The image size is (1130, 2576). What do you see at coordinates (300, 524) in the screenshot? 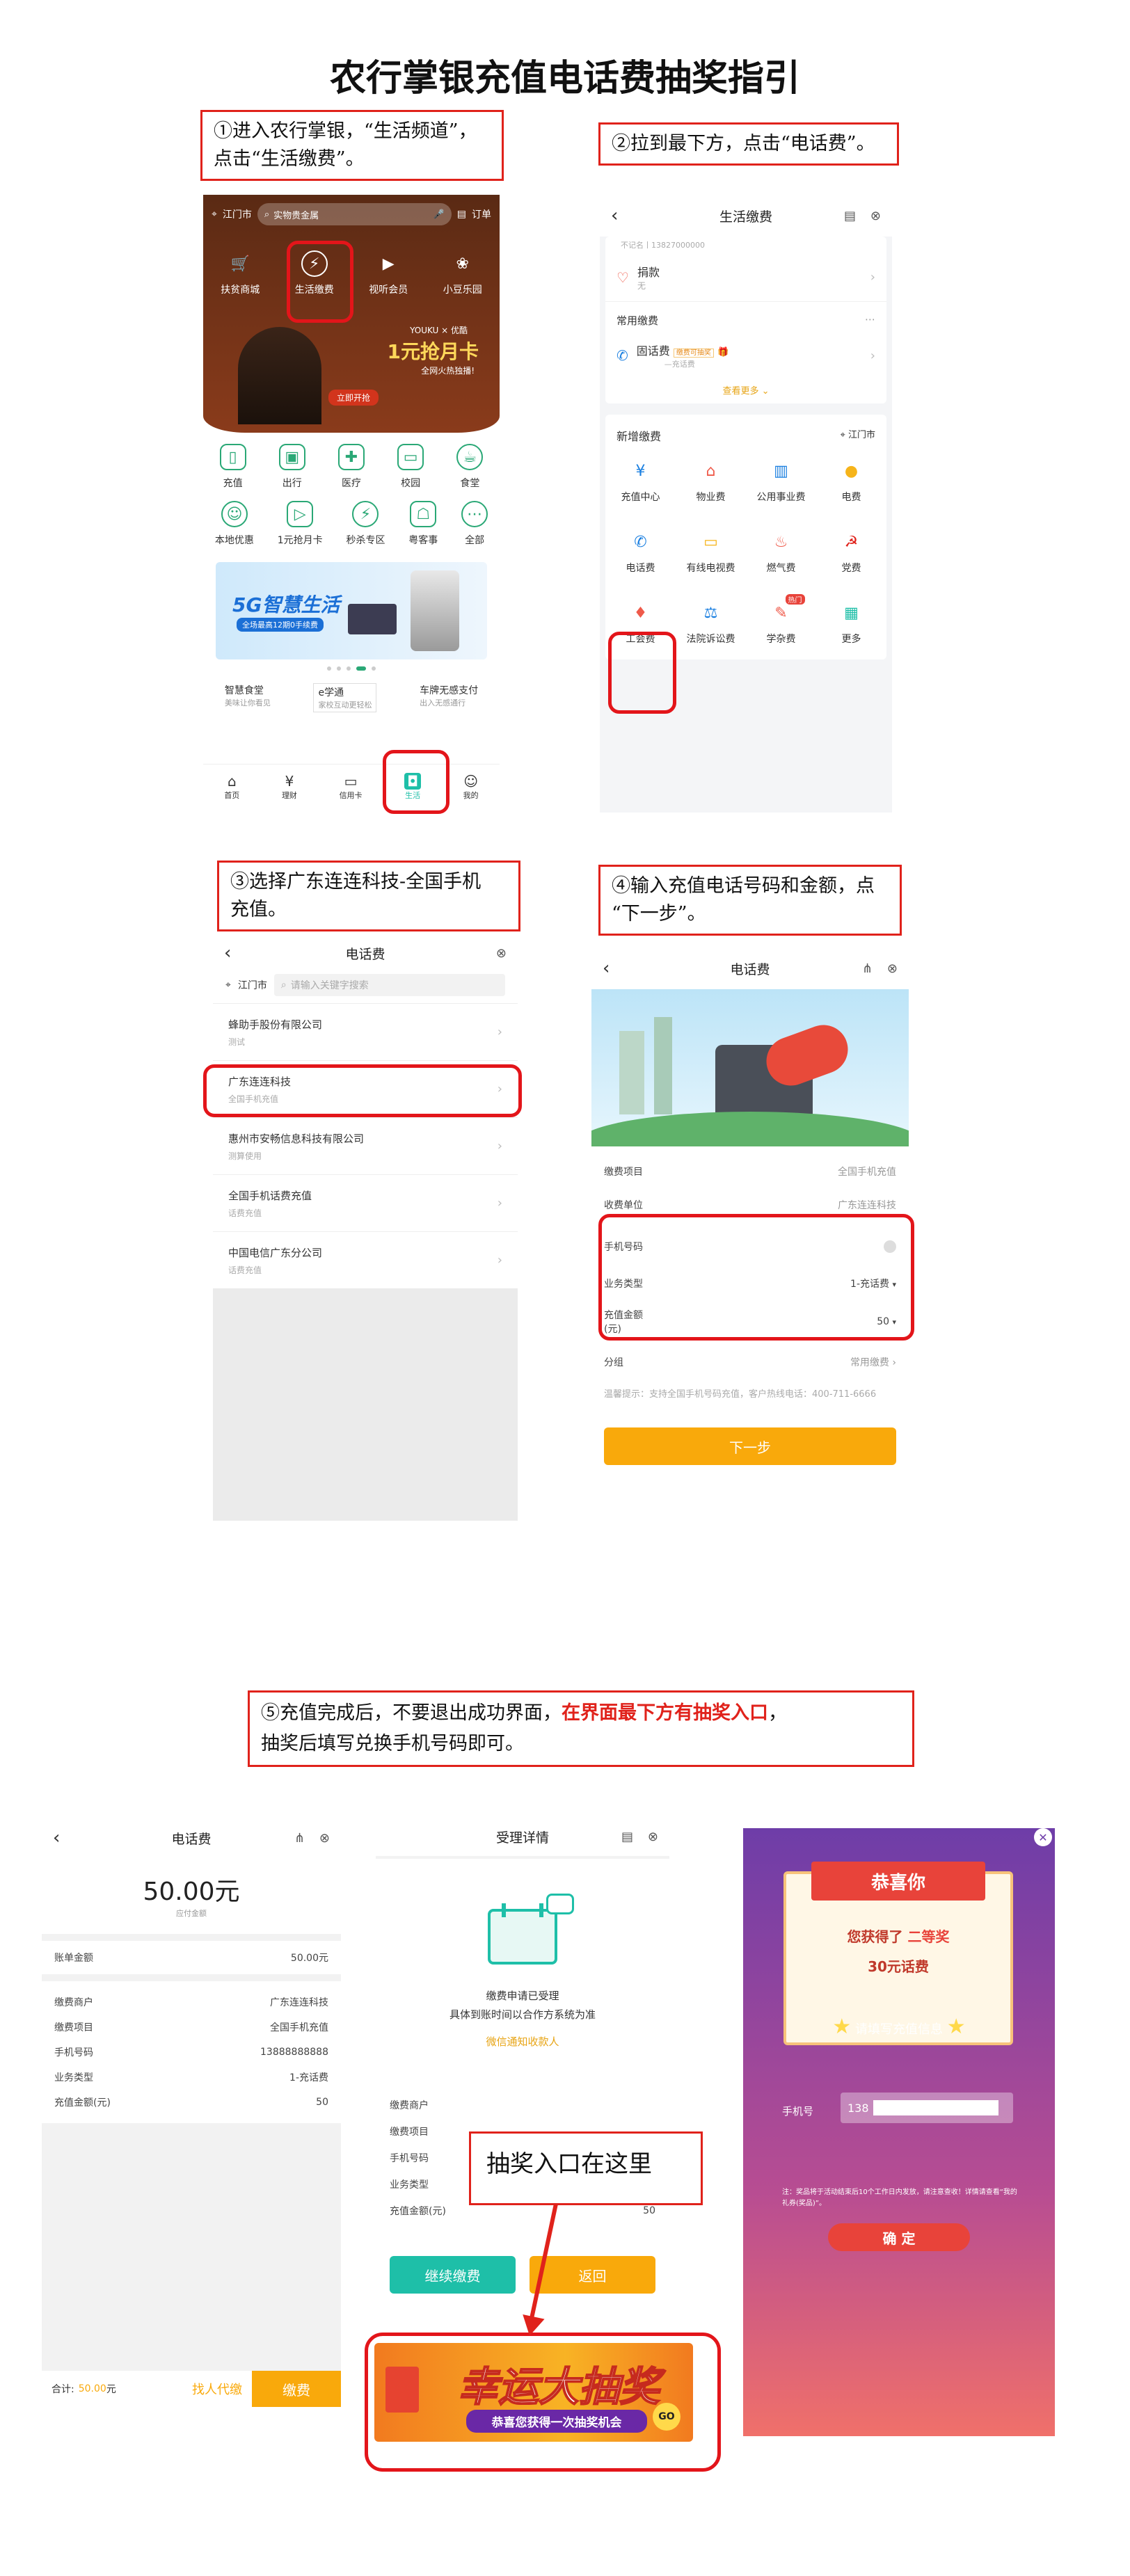
I see `grid-monthly-card: ▷ 1元抢月卡` at bounding box center [300, 524].